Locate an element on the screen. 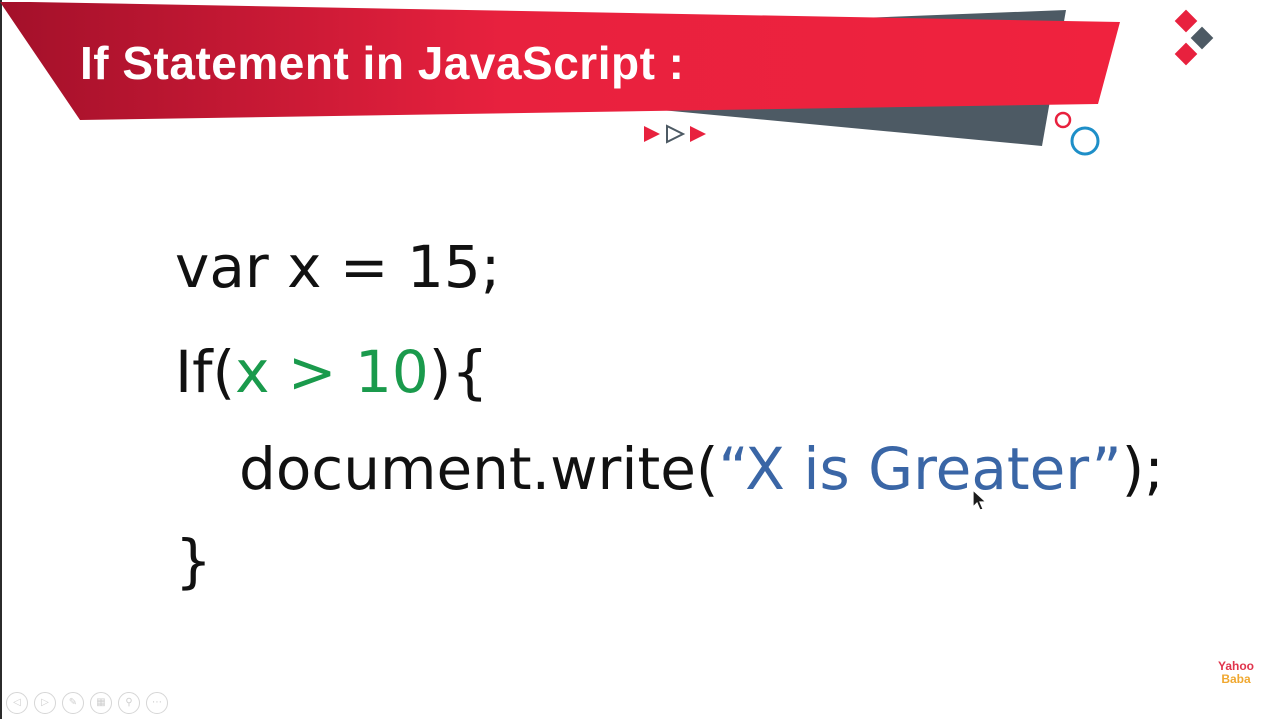 The image size is (1280, 719). more-button: ⋯ is located at coordinates (157, 703).